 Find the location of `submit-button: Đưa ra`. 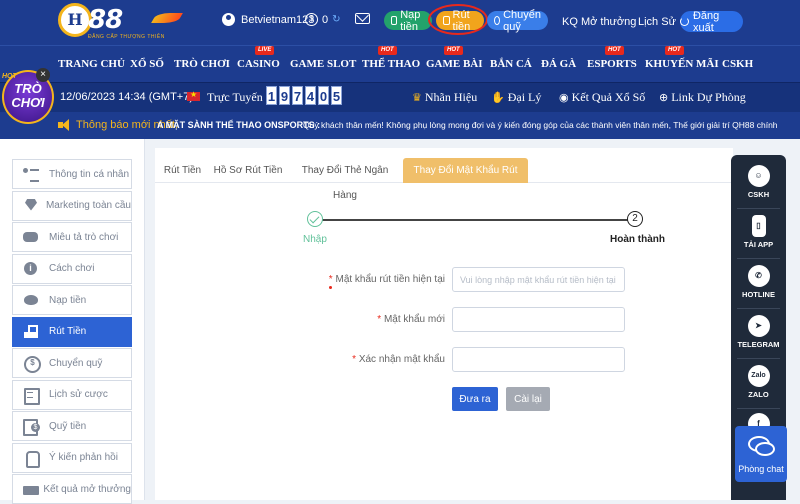

submit-button: Đưa ra is located at coordinates (475, 399).